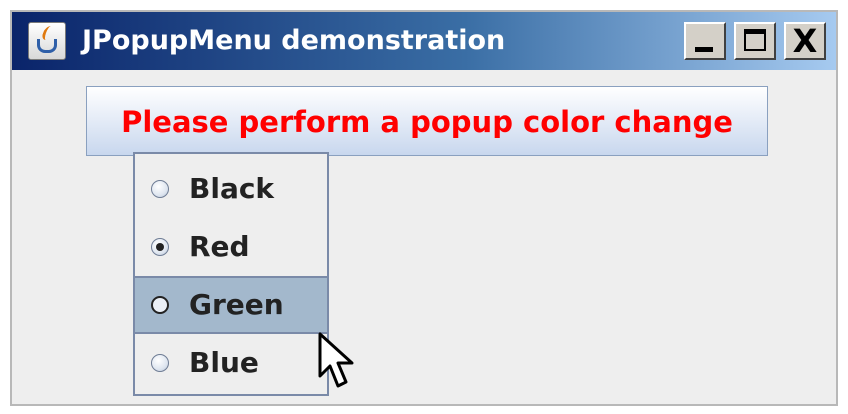 This screenshot has height=414, width=848. What do you see at coordinates (47, 41) in the screenshot?
I see `java-cup-icon` at bounding box center [47, 41].